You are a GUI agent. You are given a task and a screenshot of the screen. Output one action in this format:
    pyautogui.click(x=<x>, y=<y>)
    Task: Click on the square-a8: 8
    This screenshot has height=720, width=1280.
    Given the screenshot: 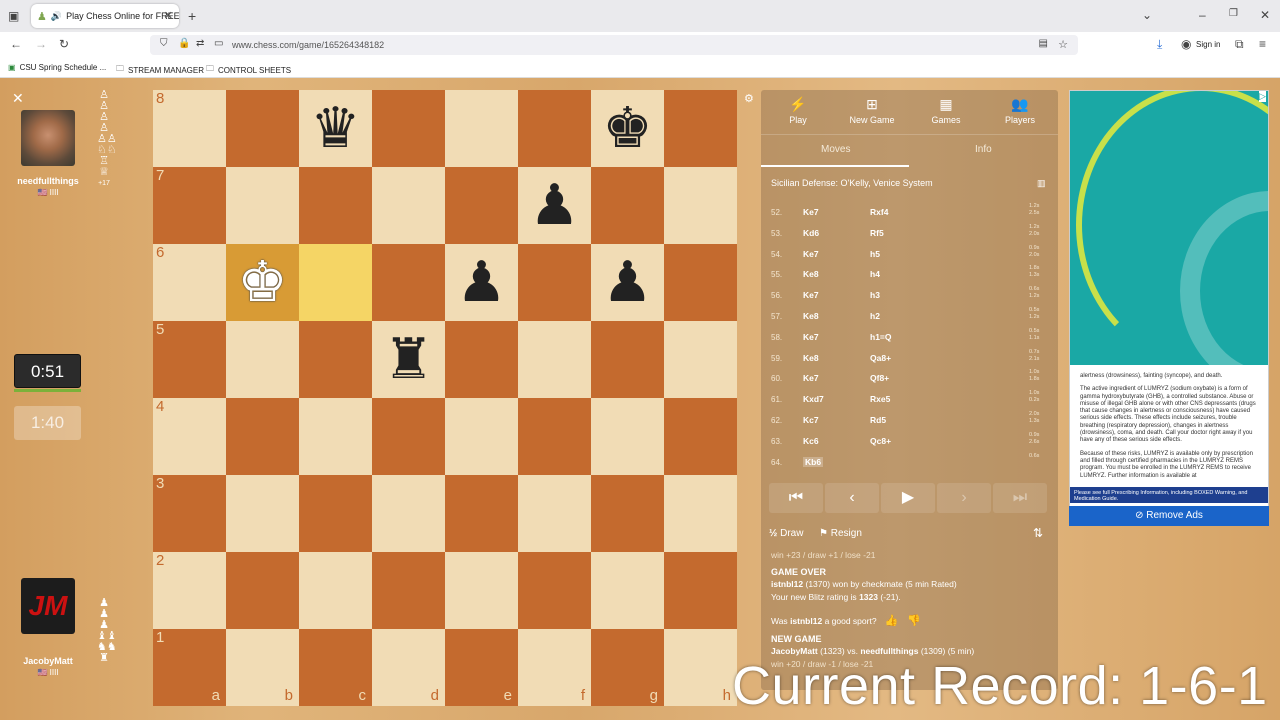 What is the action you would take?
    pyautogui.click(x=189, y=128)
    